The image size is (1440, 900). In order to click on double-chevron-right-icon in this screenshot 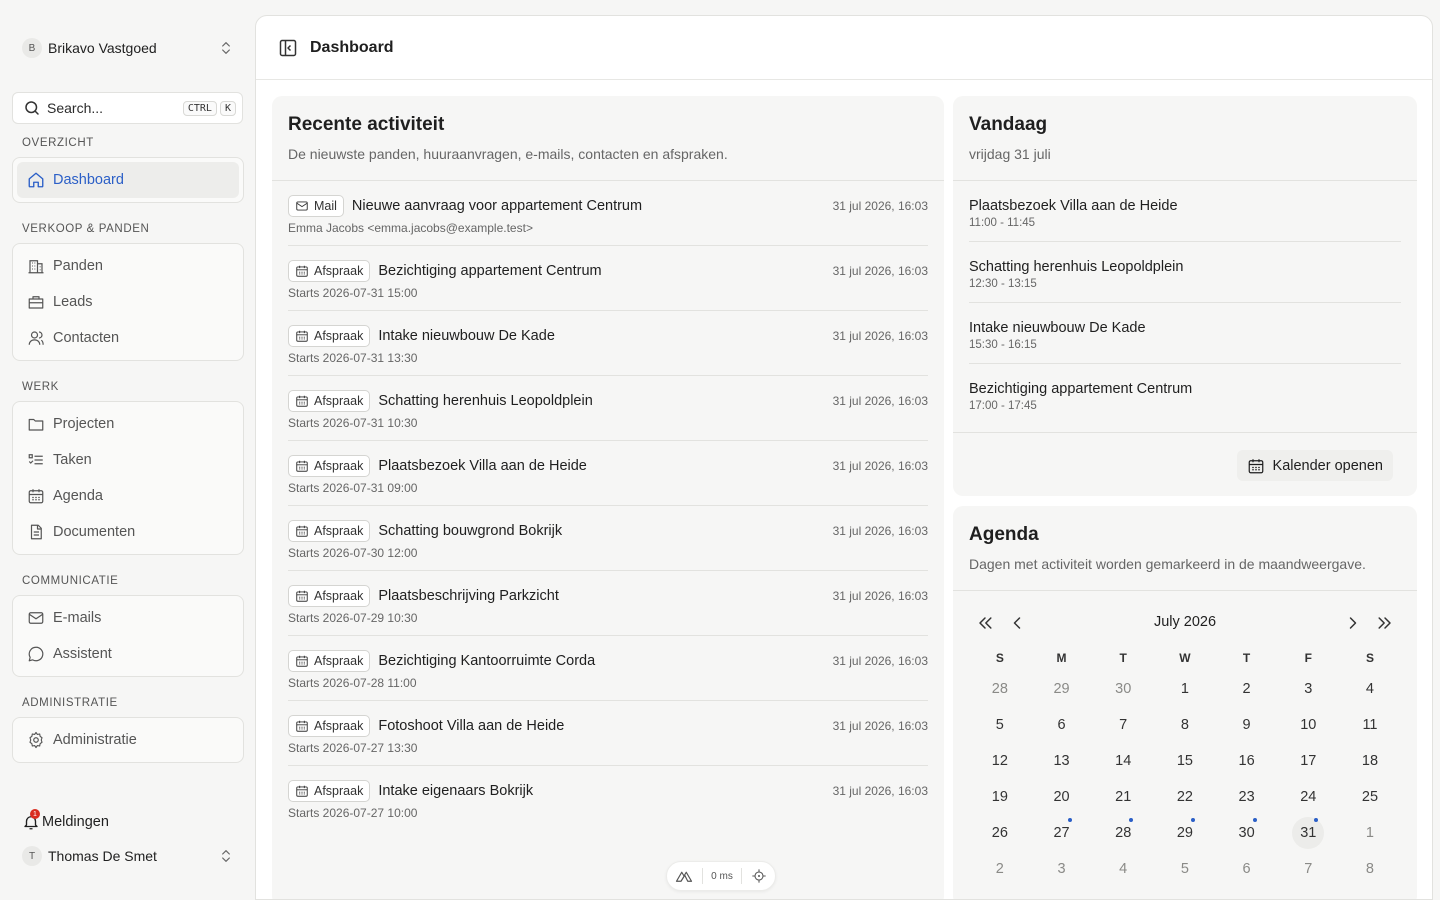, I will do `click(1385, 623)`.